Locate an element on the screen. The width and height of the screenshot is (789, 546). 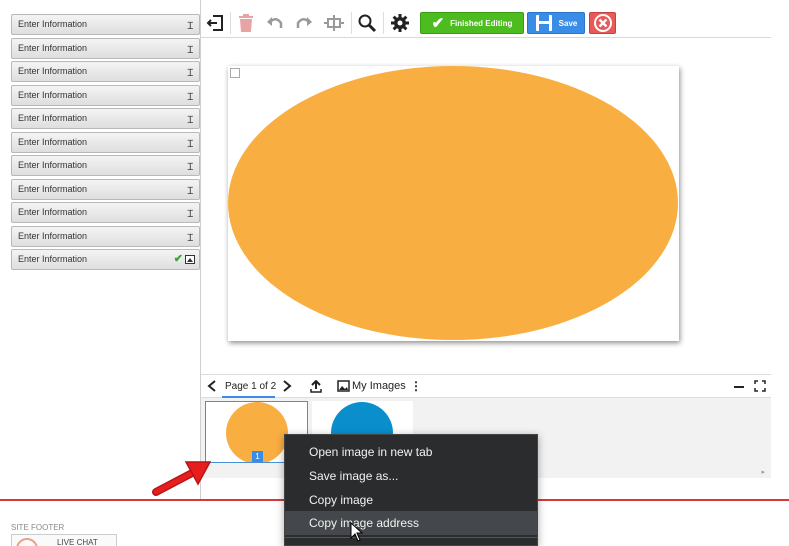
annotation-arrow-icon is located at coordinates (182, 478).